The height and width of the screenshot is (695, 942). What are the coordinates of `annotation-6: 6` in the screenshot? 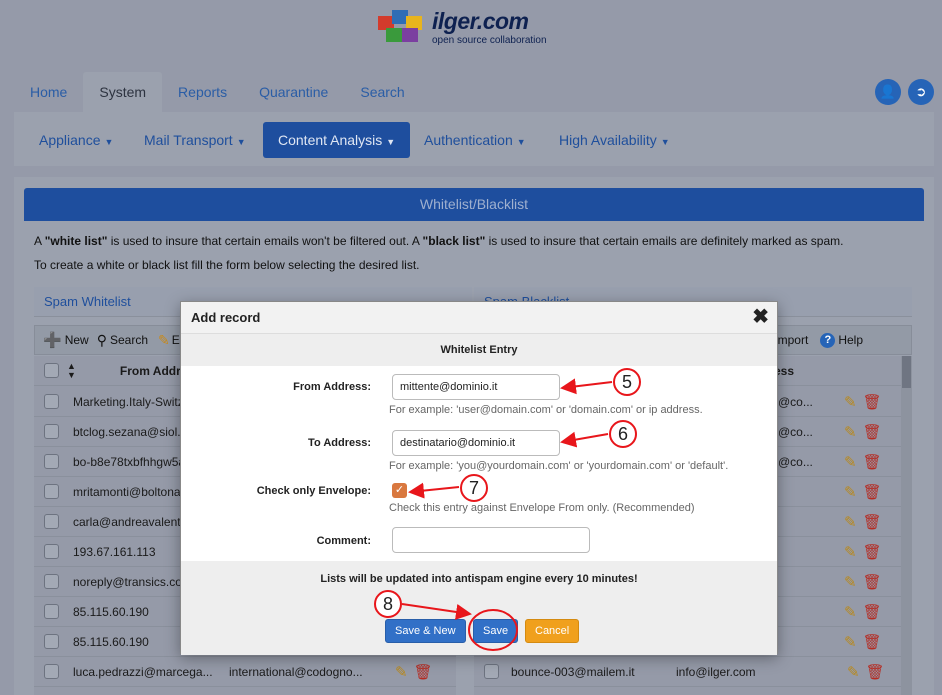 It's located at (623, 434).